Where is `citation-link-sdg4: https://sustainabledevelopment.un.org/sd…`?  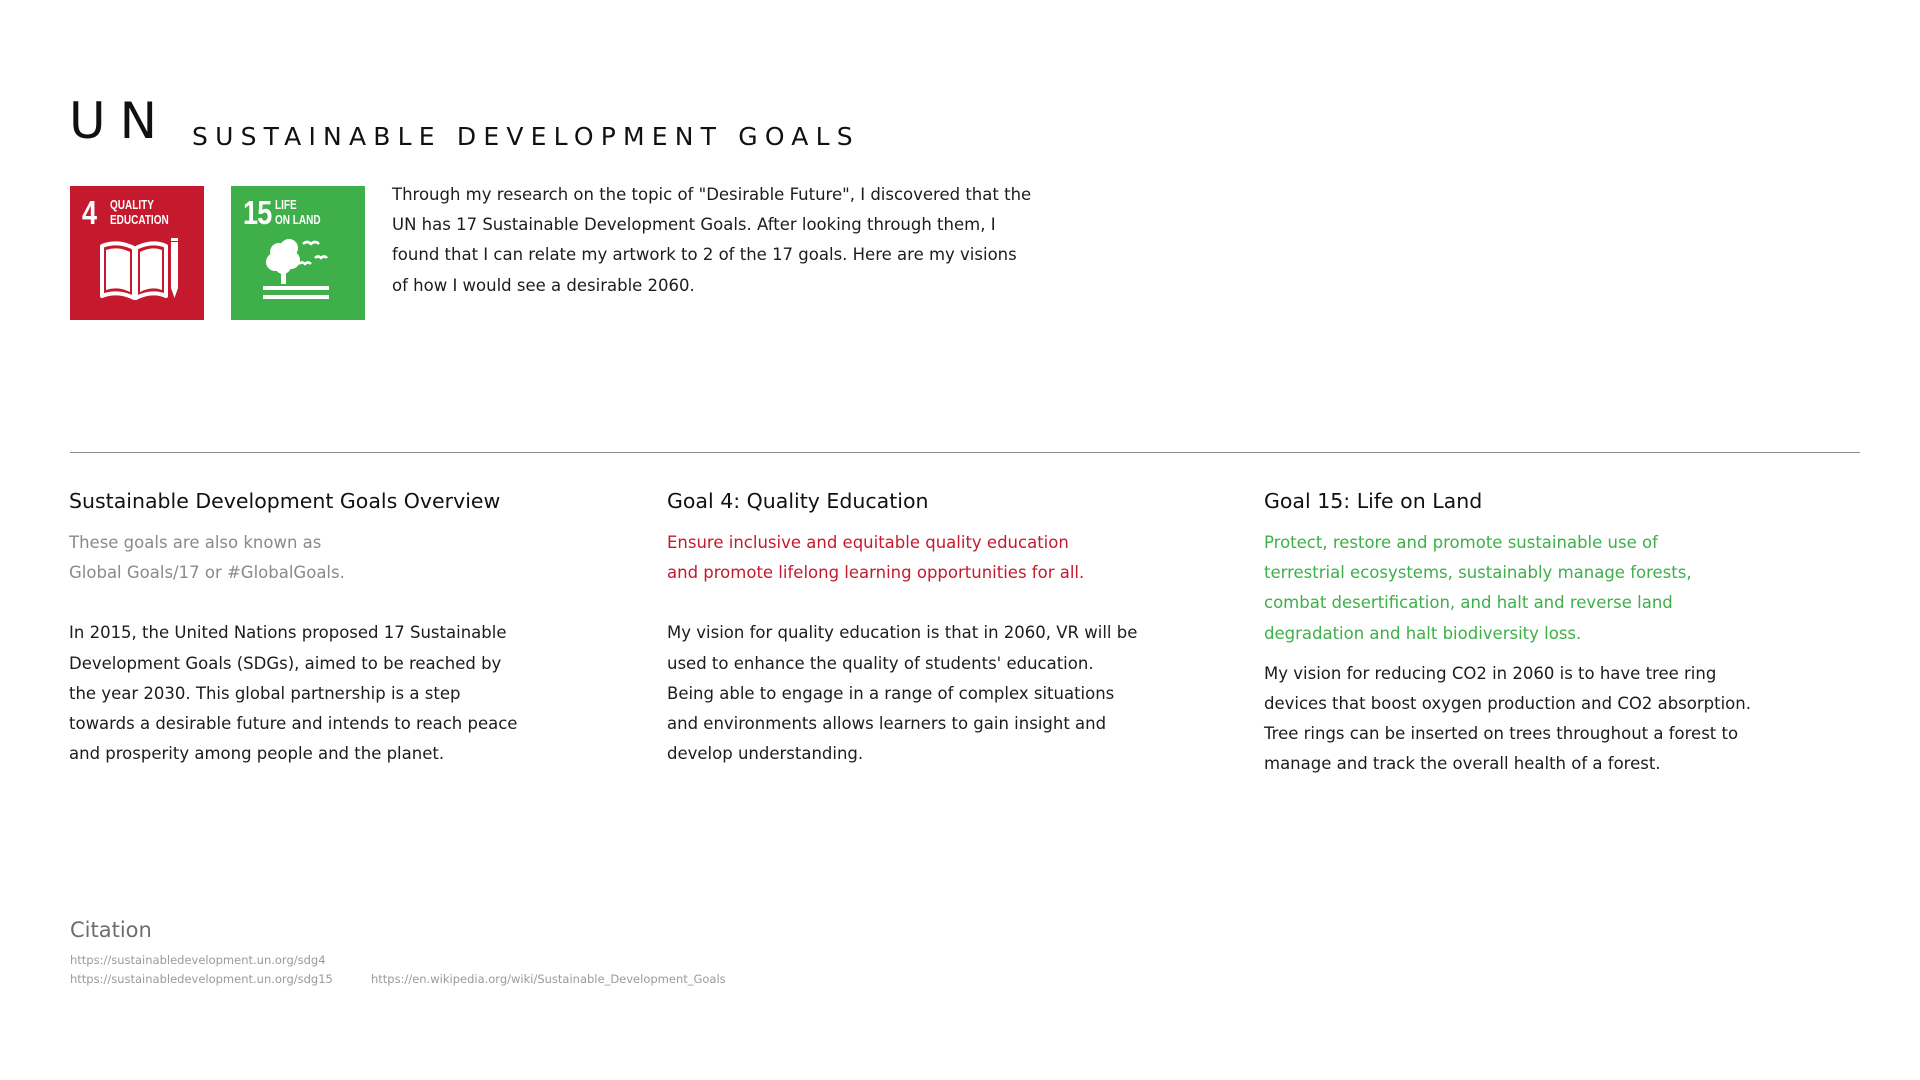
citation-link-sdg4: https://sustainabledevelopment.un.org/sd… is located at coordinates (198, 960).